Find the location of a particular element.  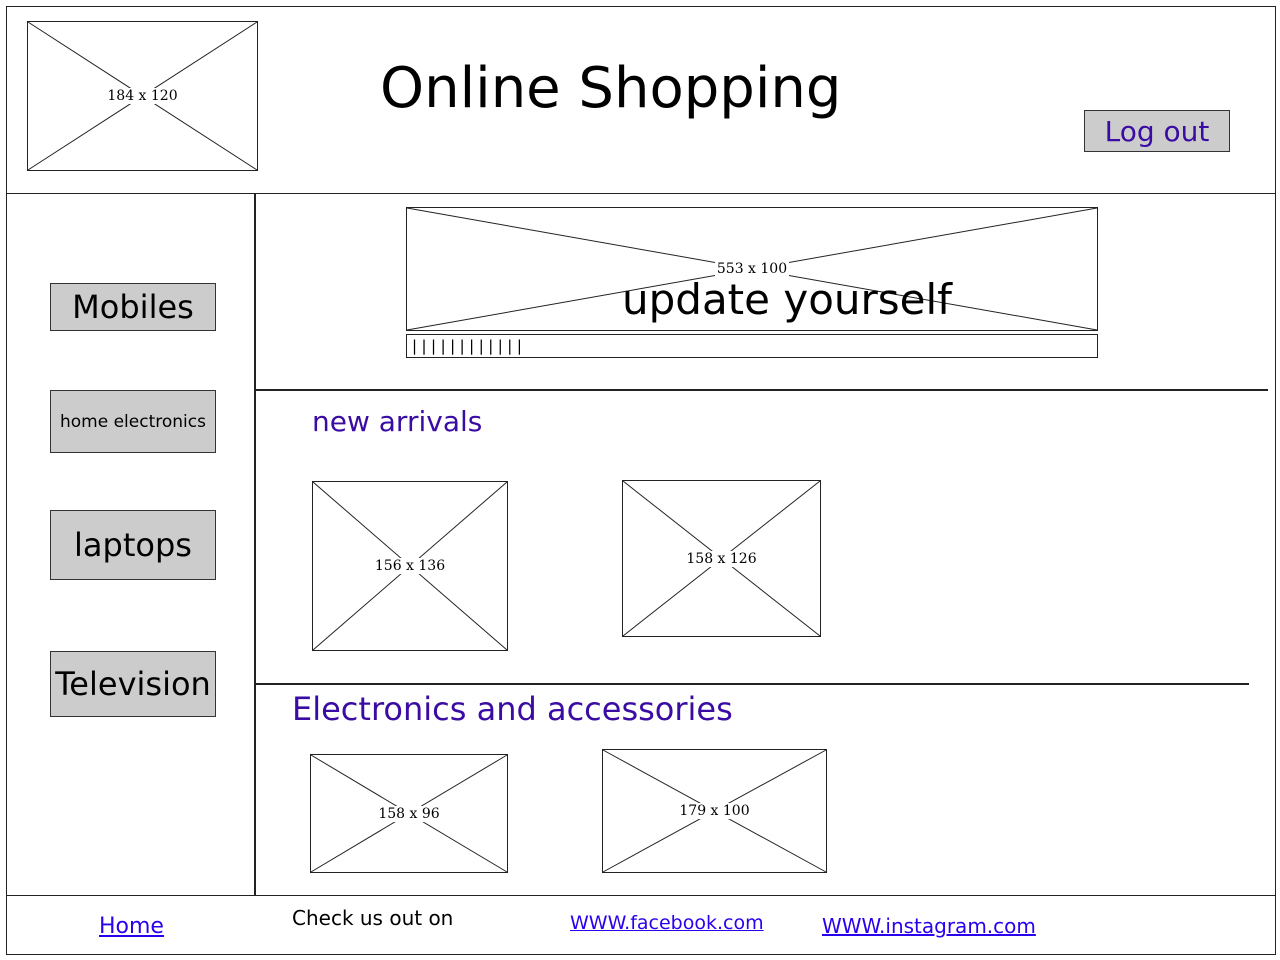

footer-facebook-link: WWW.facebook.com is located at coordinates (667, 923).